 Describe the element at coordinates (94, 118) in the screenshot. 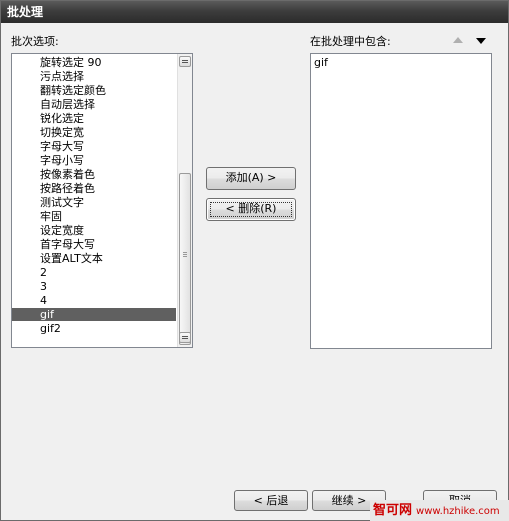

I see `list-item: 锐化选定` at that location.